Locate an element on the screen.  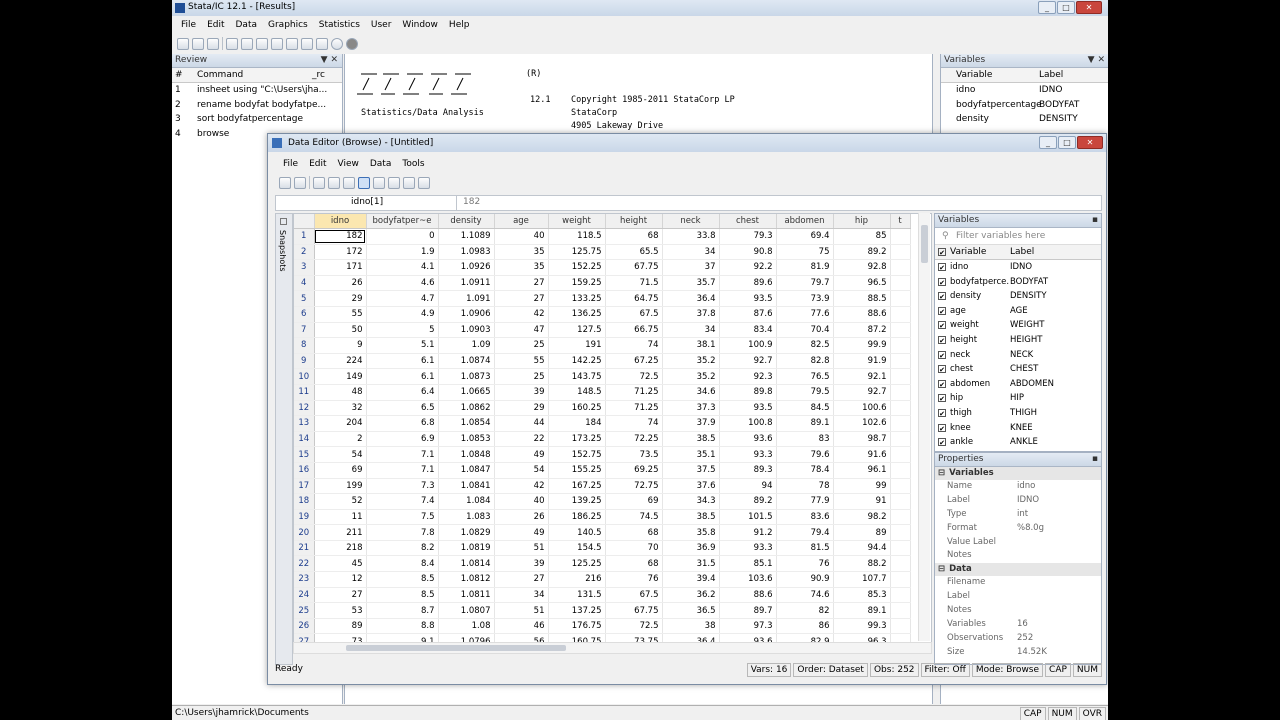
data-cell: 83.6 is located at coordinates (805, 517).